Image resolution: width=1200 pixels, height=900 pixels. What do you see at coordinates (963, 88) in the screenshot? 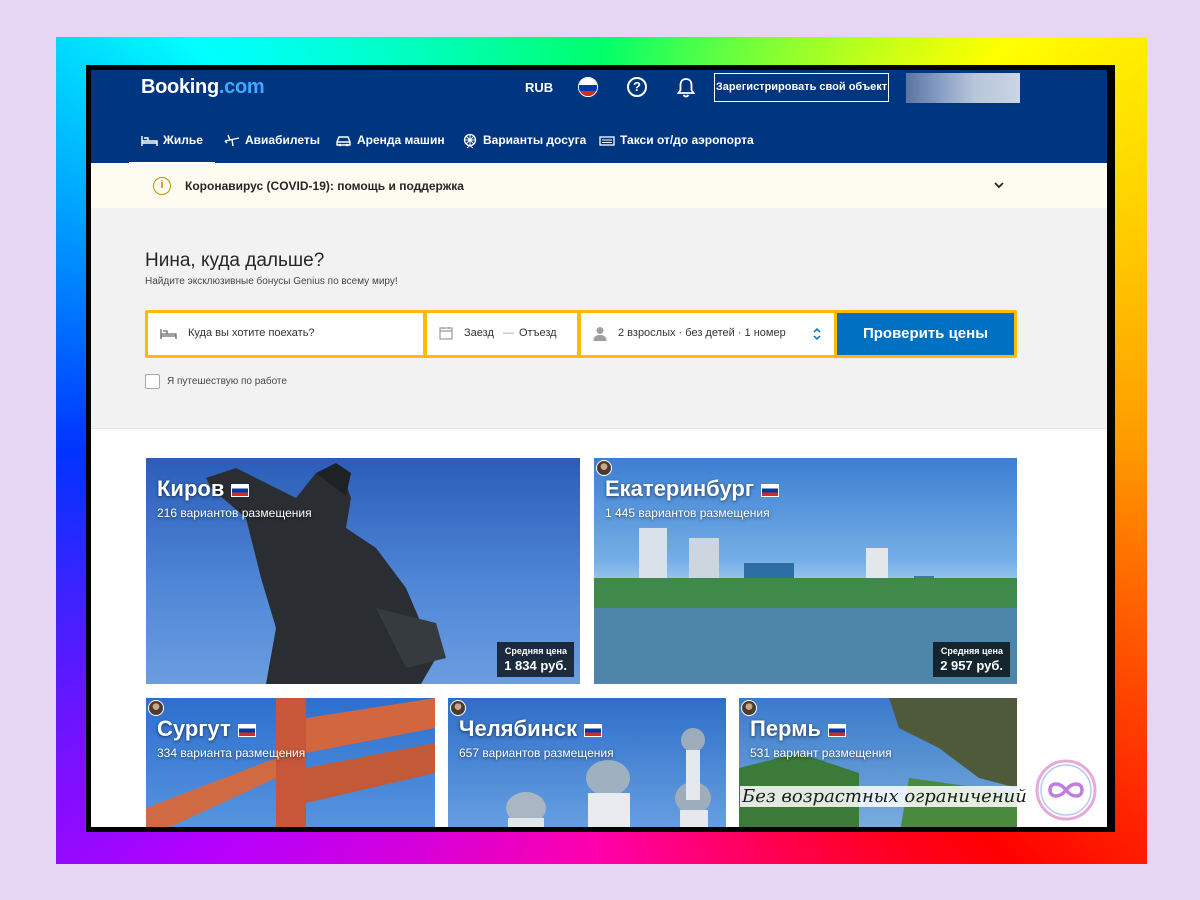
I see `user-account-avatar` at bounding box center [963, 88].